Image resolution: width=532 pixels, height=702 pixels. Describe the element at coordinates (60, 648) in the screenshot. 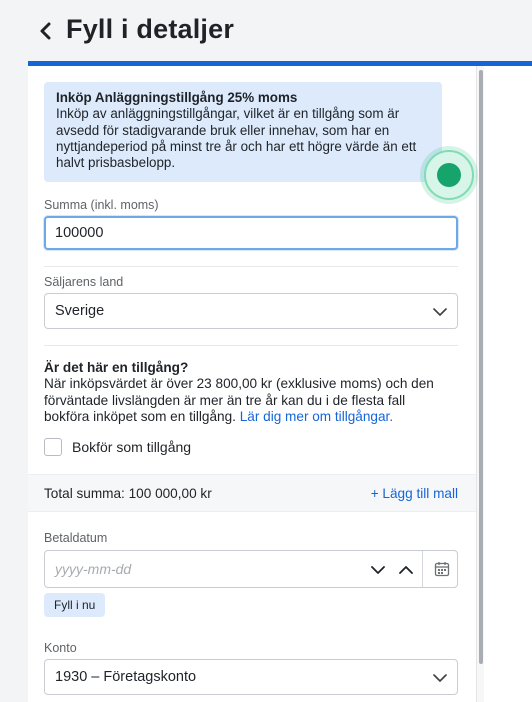

I see `account-label: Konto` at that location.